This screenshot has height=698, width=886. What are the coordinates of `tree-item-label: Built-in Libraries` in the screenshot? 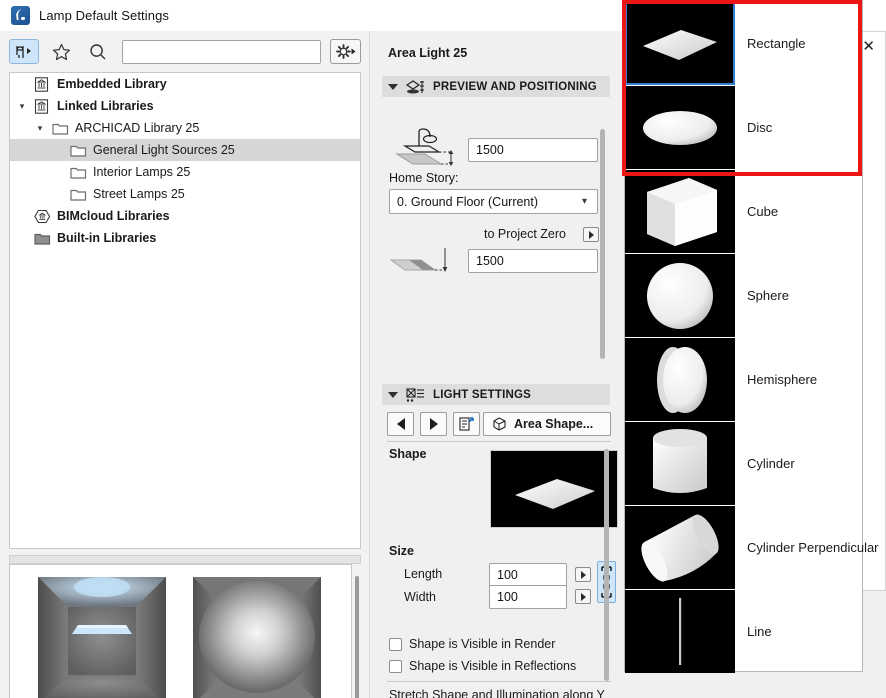 It's located at (107, 238).